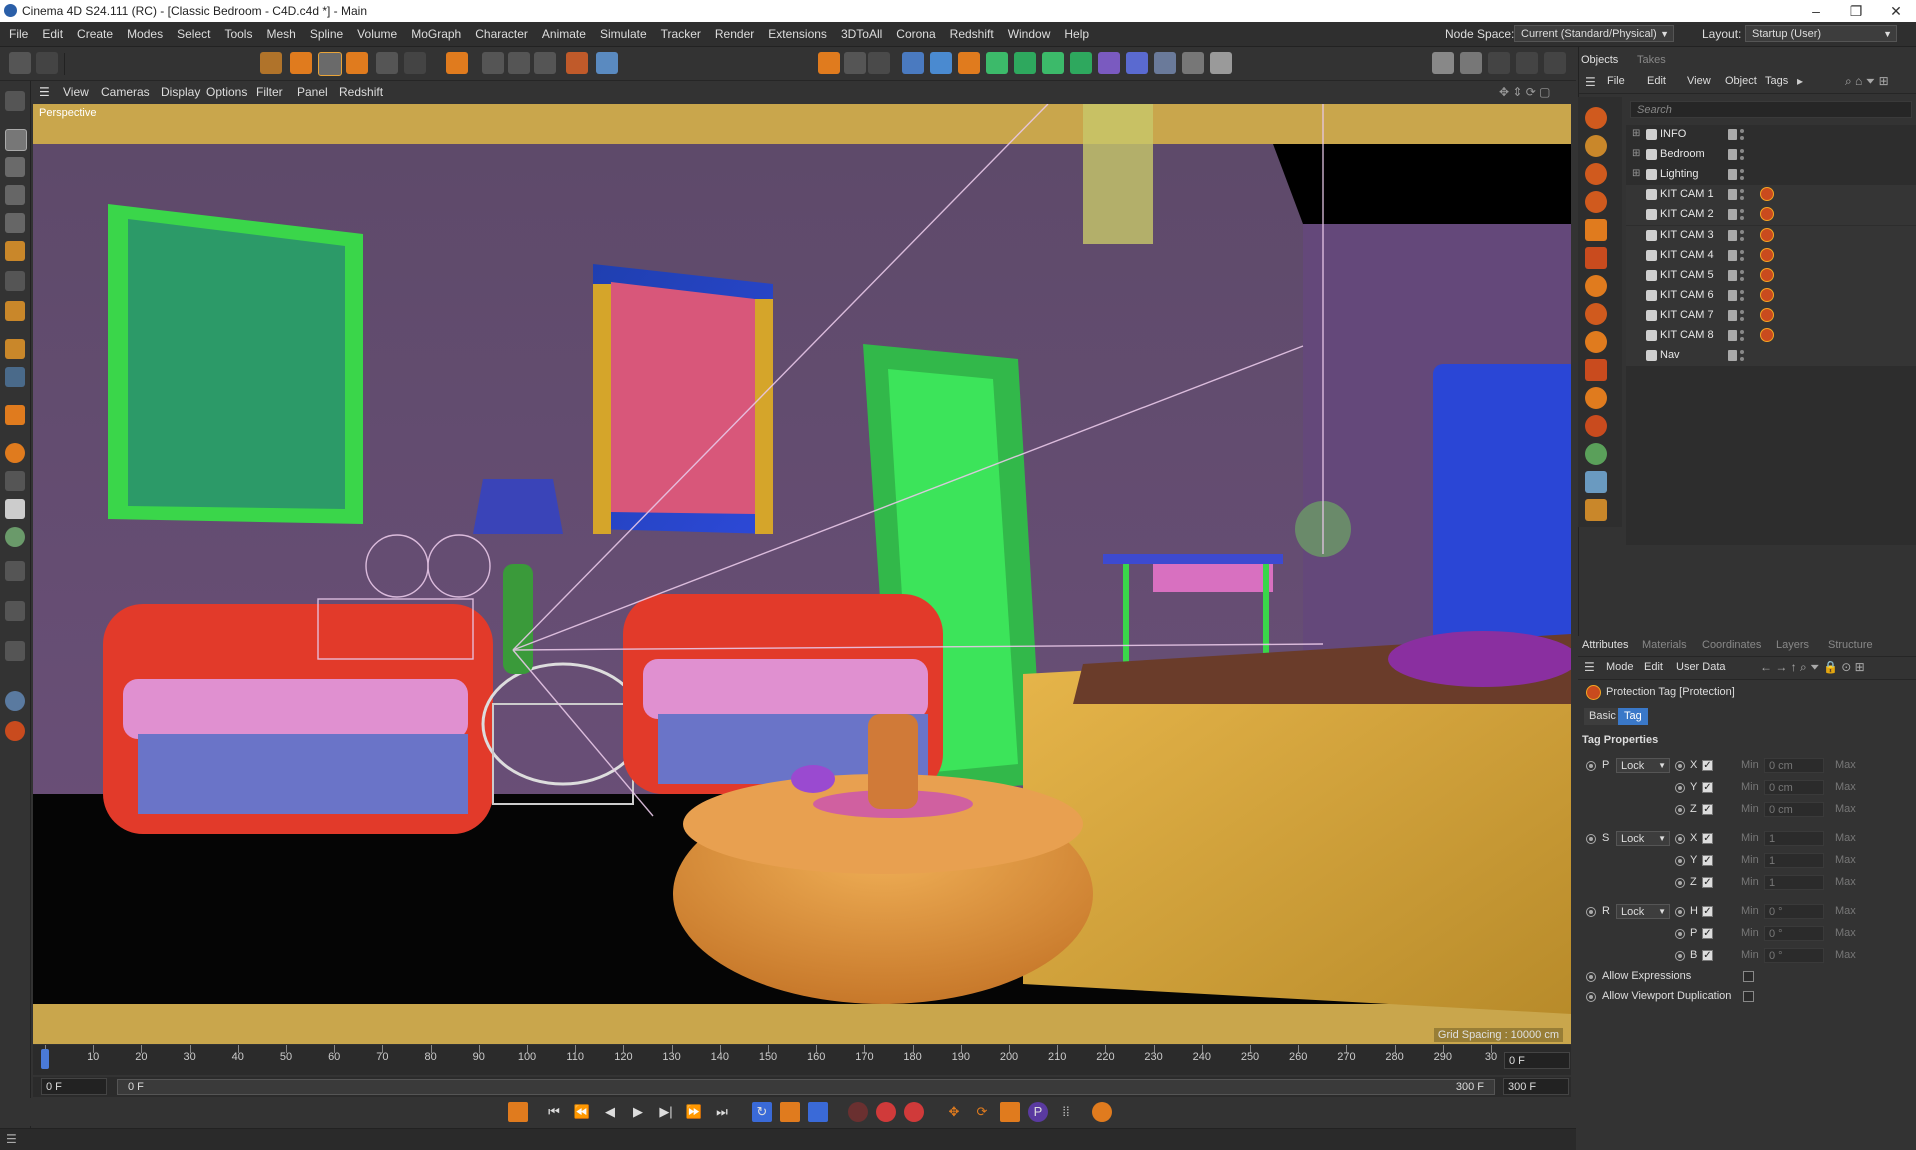  What do you see at coordinates (1682, 154) in the screenshot?
I see `object-name: Bedroom` at bounding box center [1682, 154].